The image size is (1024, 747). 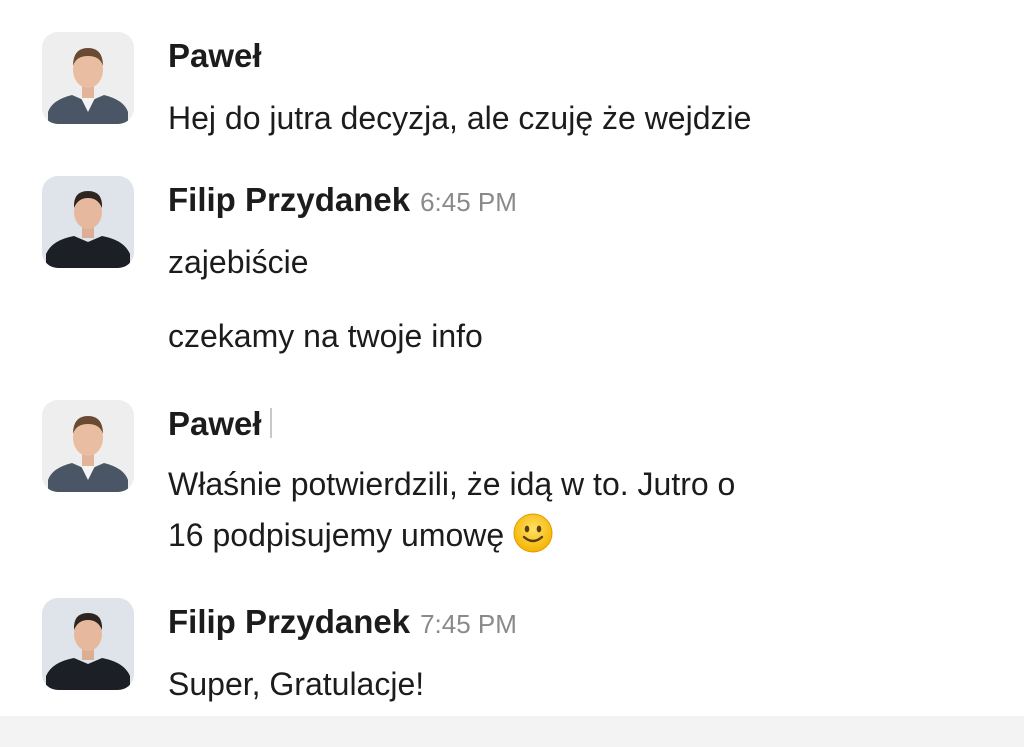 I want to click on message-text: 16 podpisujemy umowę, so click(x=336, y=535).